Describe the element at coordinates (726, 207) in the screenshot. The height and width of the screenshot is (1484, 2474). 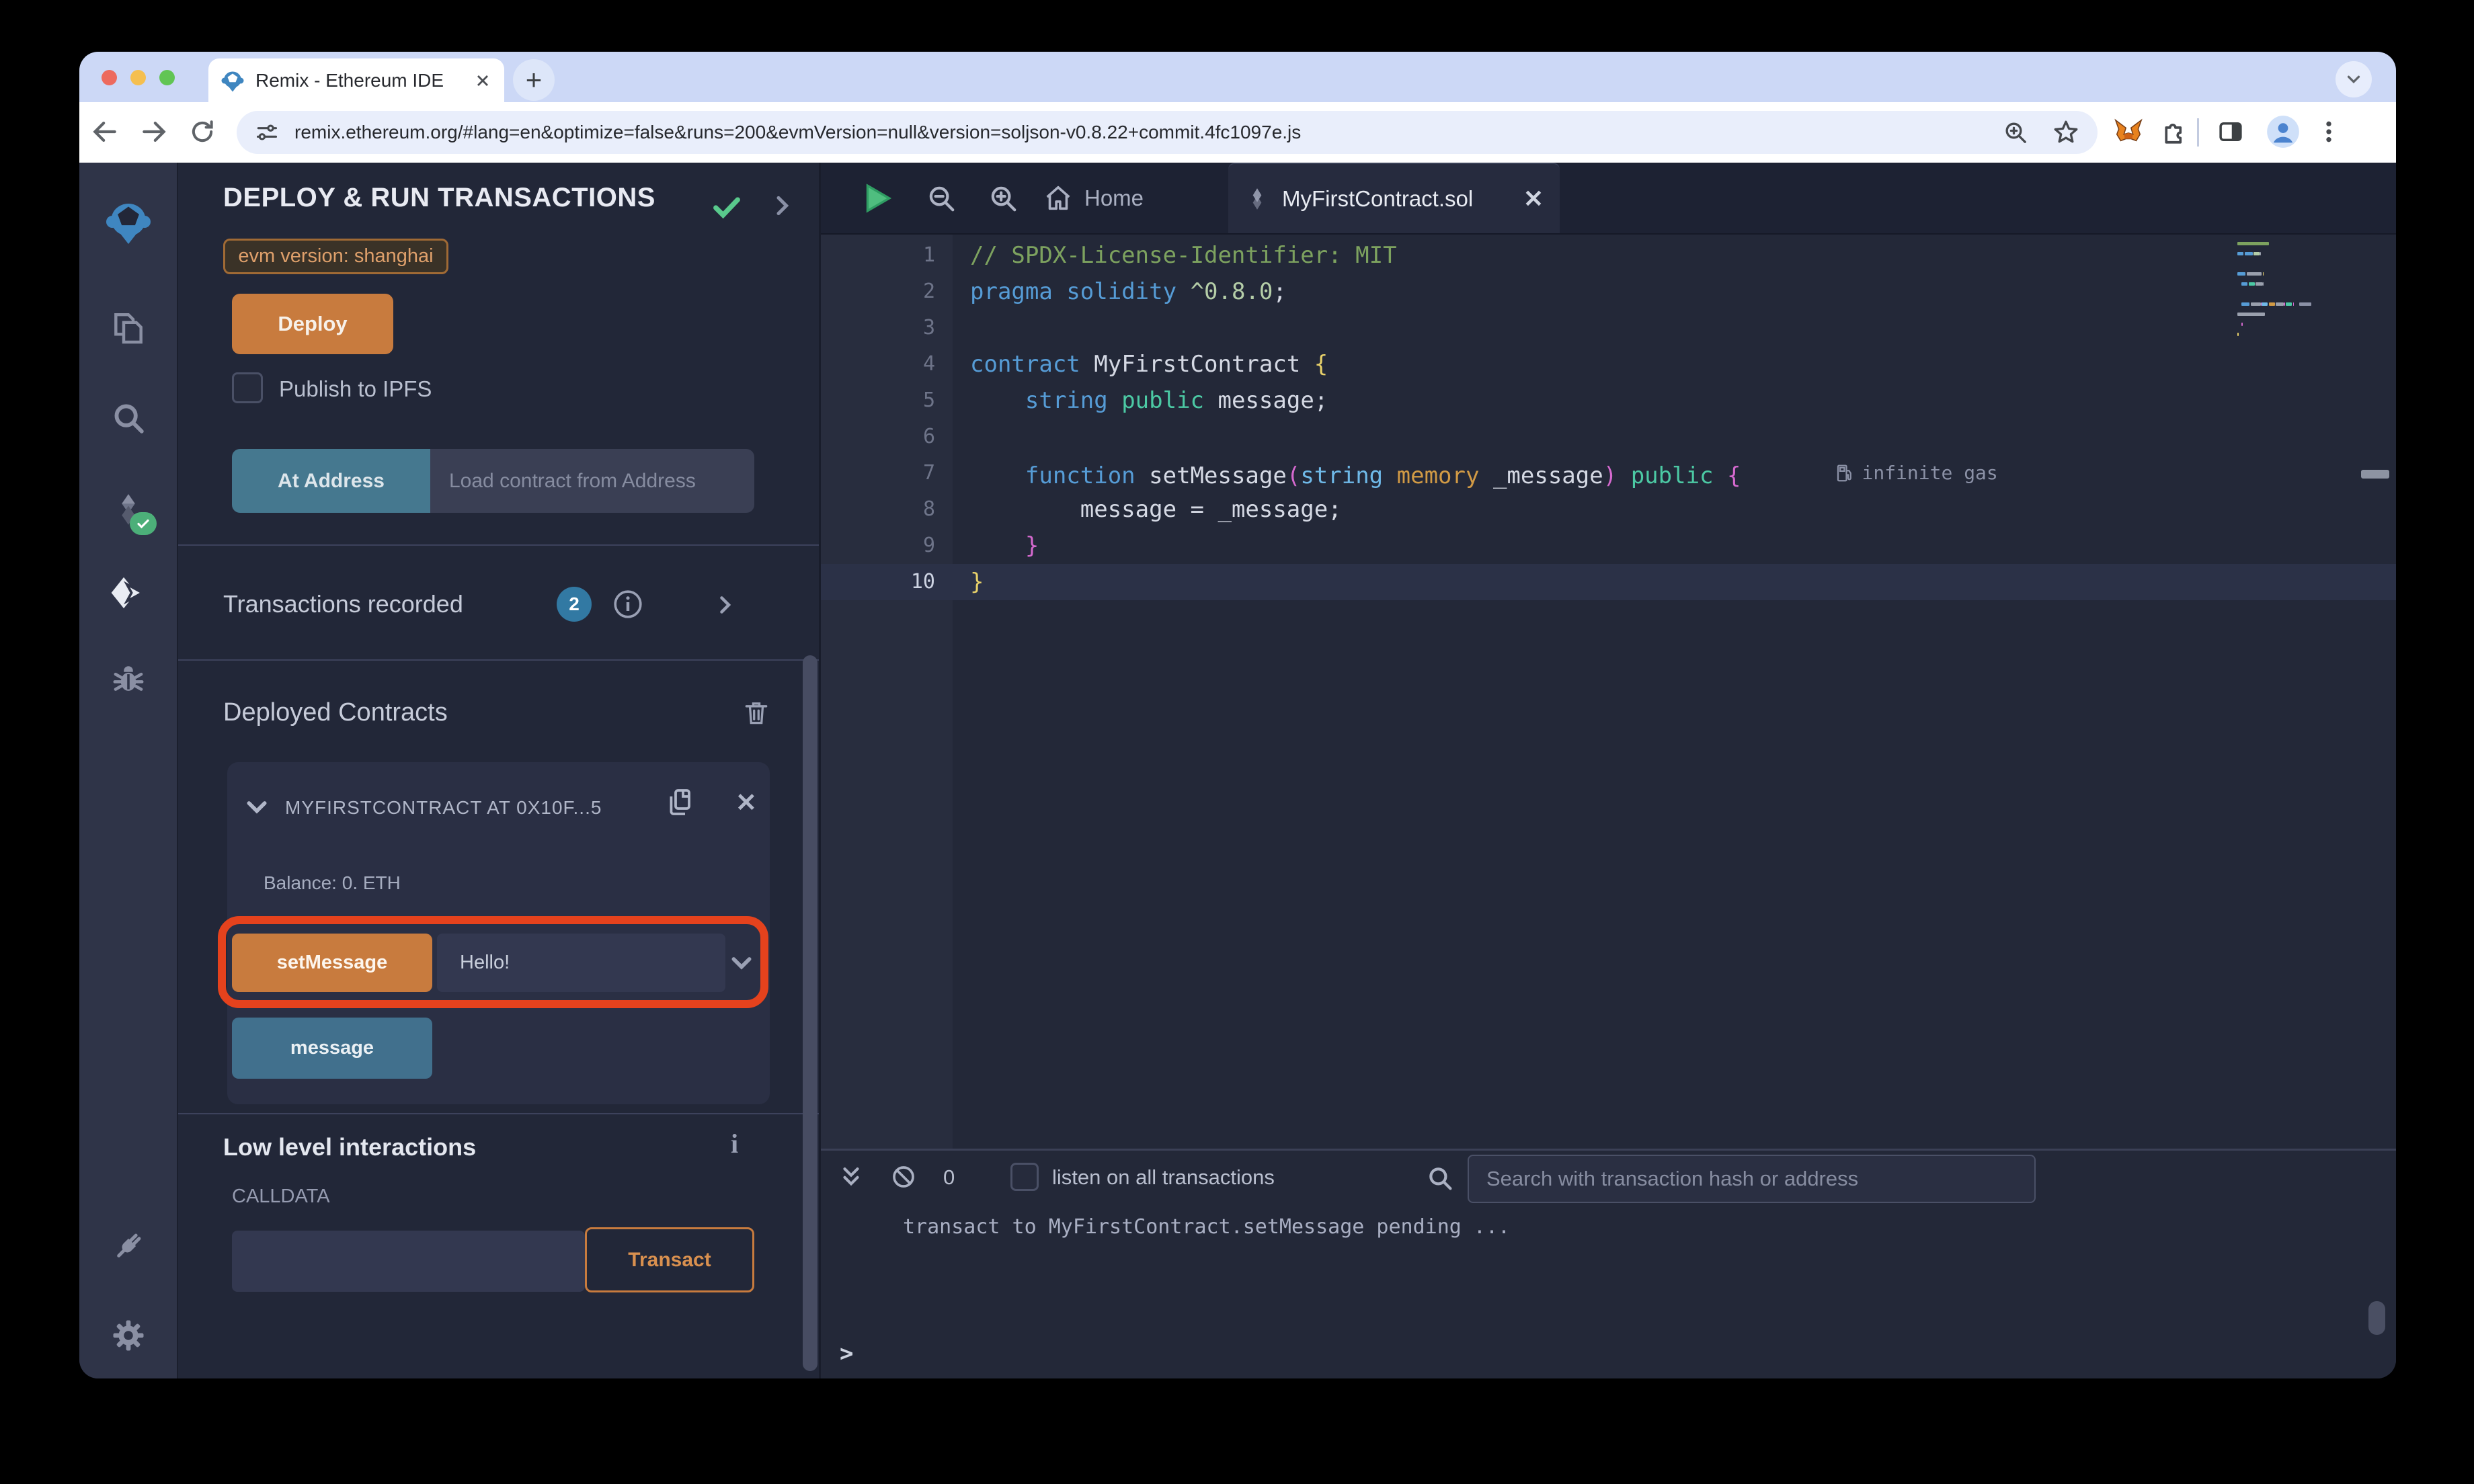
I see `check-icon` at that location.